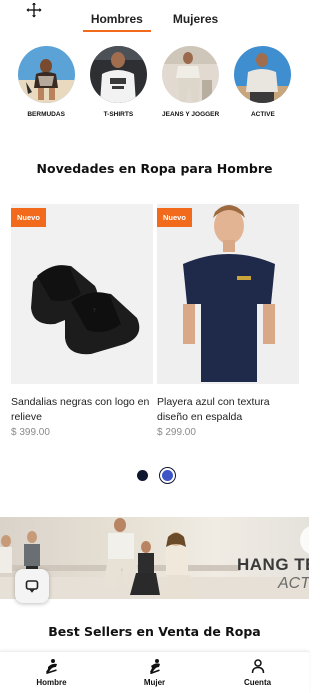 The height and width of the screenshot is (693, 320). What do you see at coordinates (154, 168) in the screenshot?
I see `novedades-title: Novedades en Ropa para Hombre` at bounding box center [154, 168].